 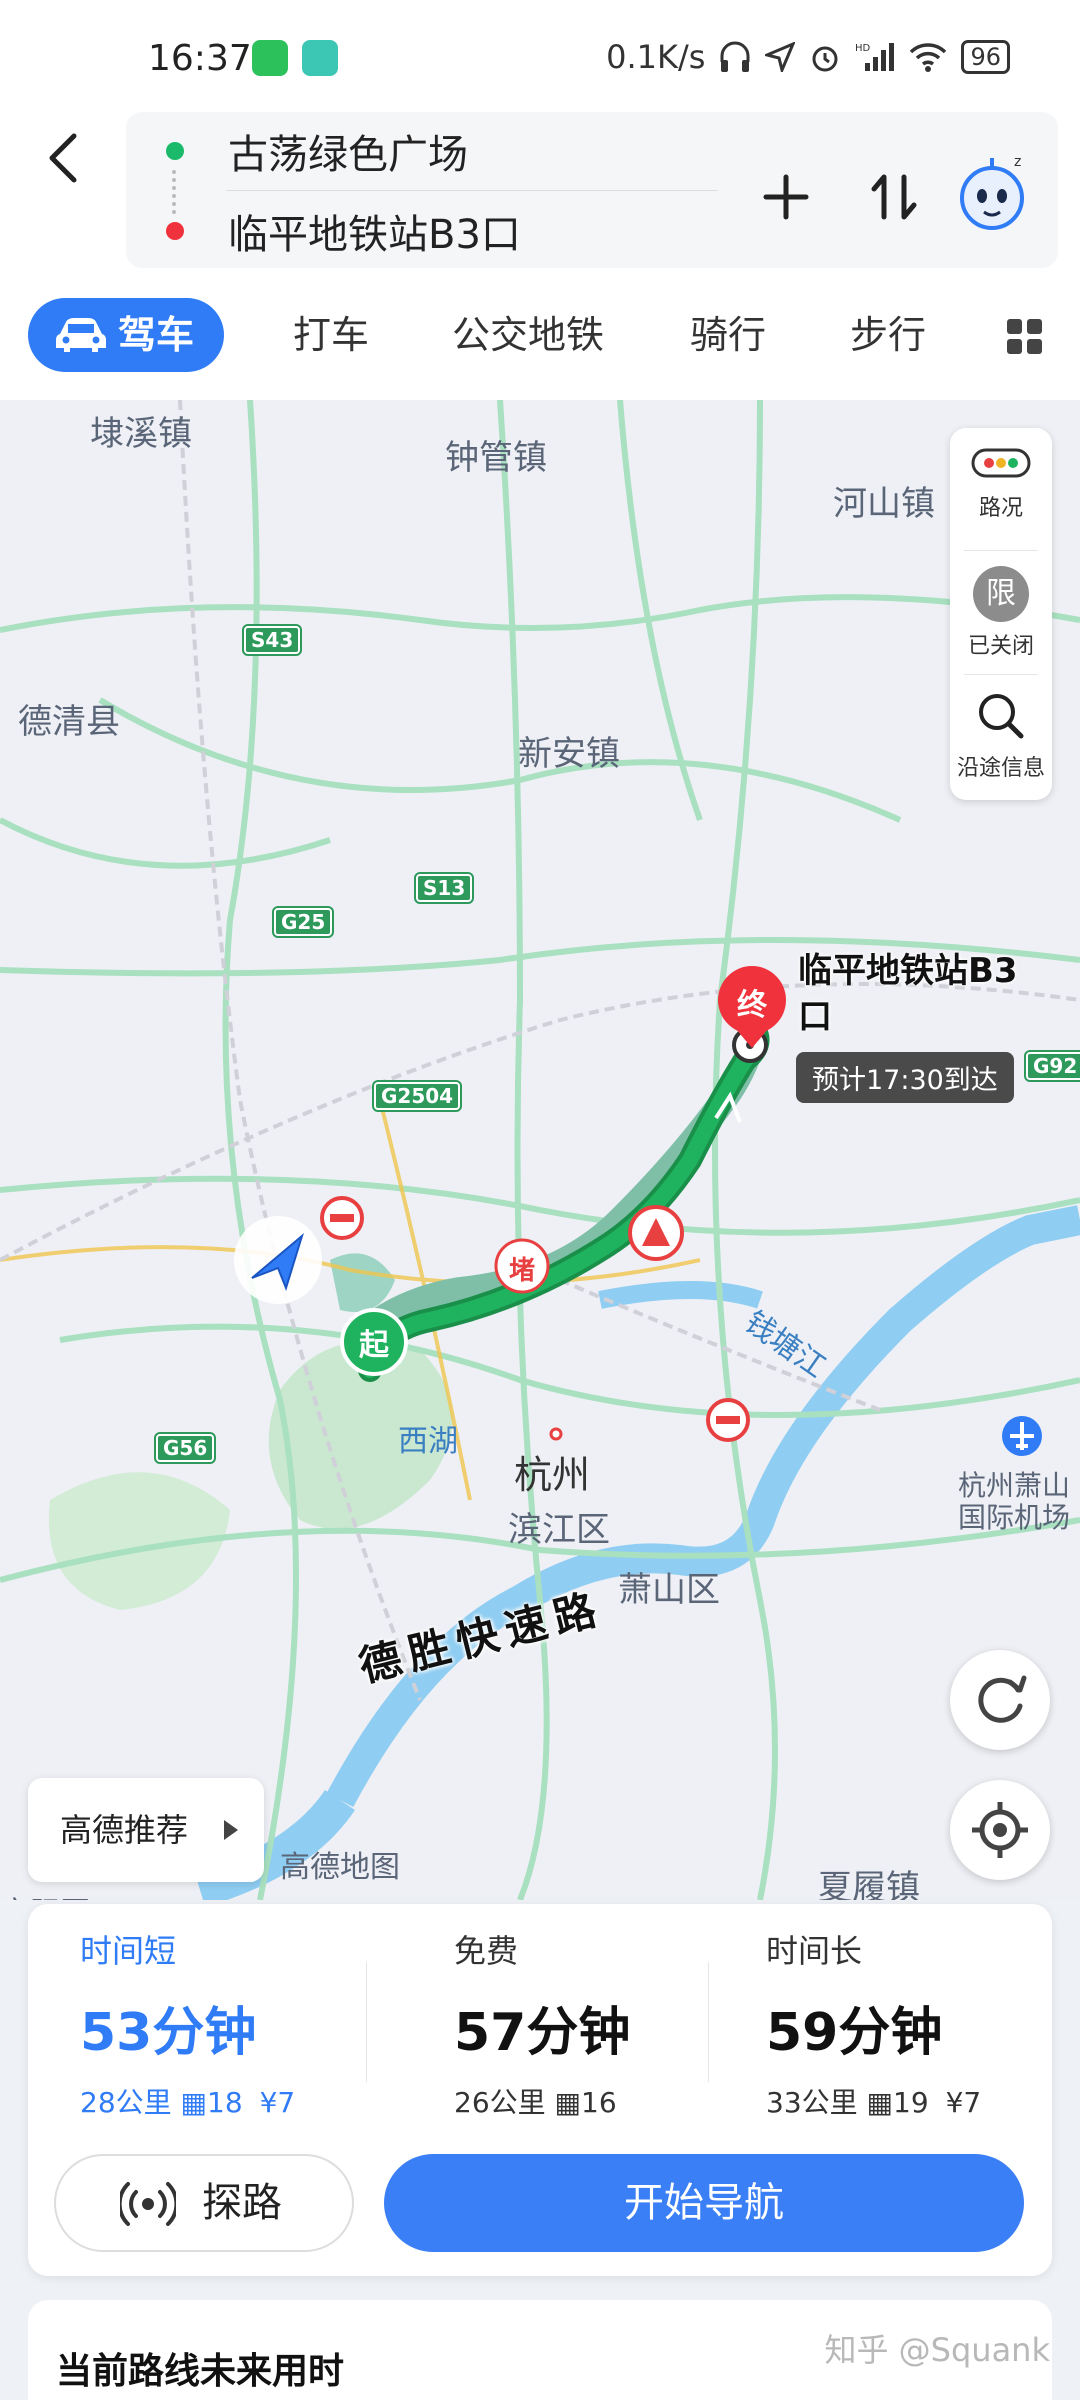 What do you see at coordinates (542, 2033) in the screenshot?
I see `option-duration: 57分钟` at bounding box center [542, 2033].